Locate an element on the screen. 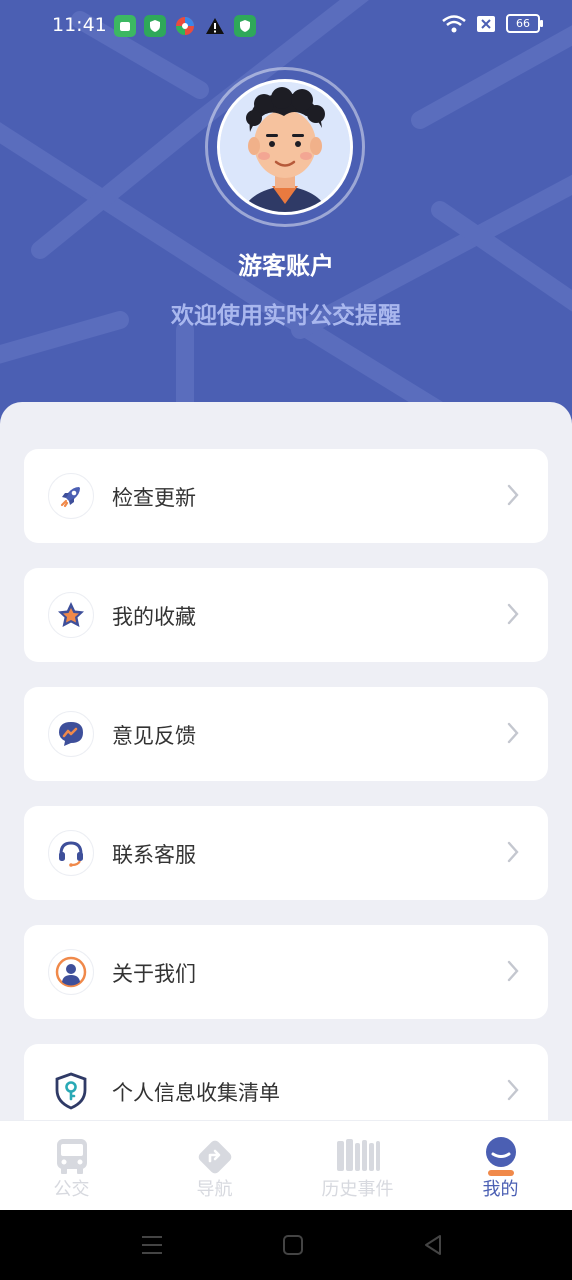  pinwheel-icon is located at coordinates (185, 26).